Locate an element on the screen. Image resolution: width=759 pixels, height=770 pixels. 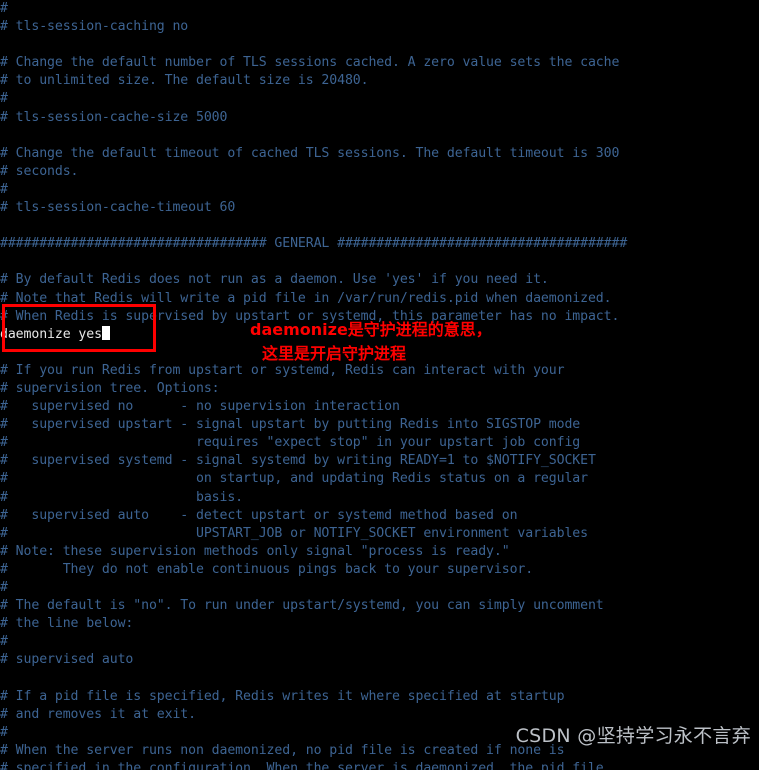
config-line-text: # and removes it at exit. is located at coordinates (98, 714).